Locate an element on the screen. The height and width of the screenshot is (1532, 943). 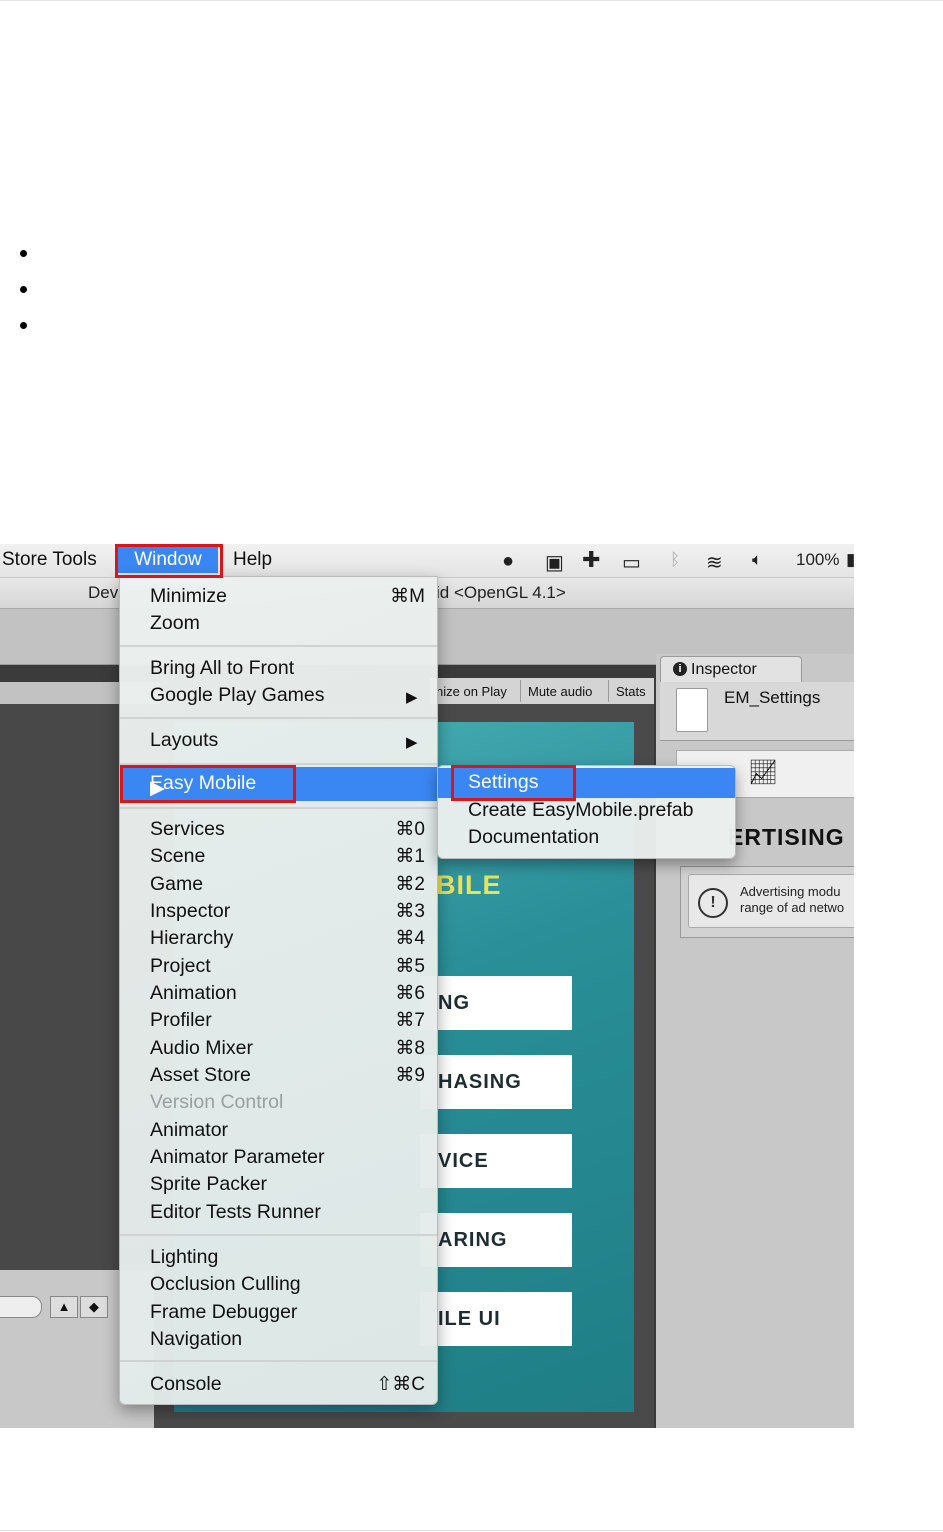
menu-item-animator-parameter: Animator Parameter is located at coordinates (237, 1157).